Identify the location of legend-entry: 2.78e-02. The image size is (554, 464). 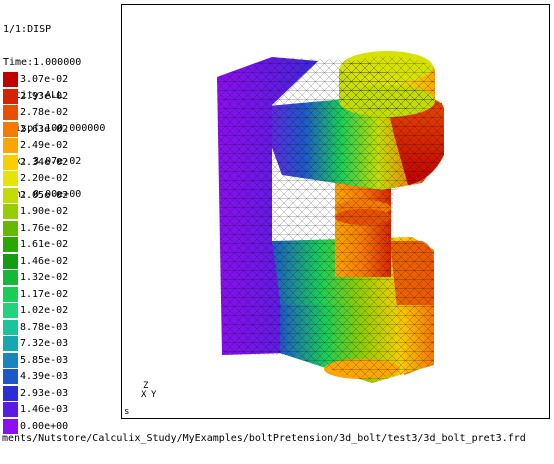
(63, 113).